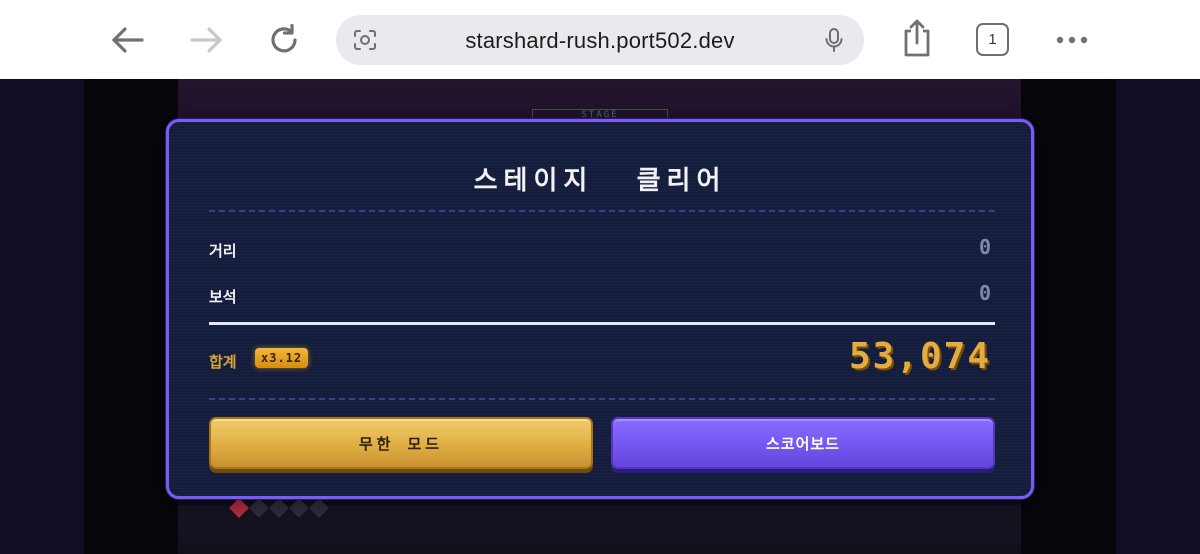 This screenshot has height=554, width=1200. What do you see at coordinates (282, 358) in the screenshot?
I see `multiplier-badge: x3.12` at bounding box center [282, 358].